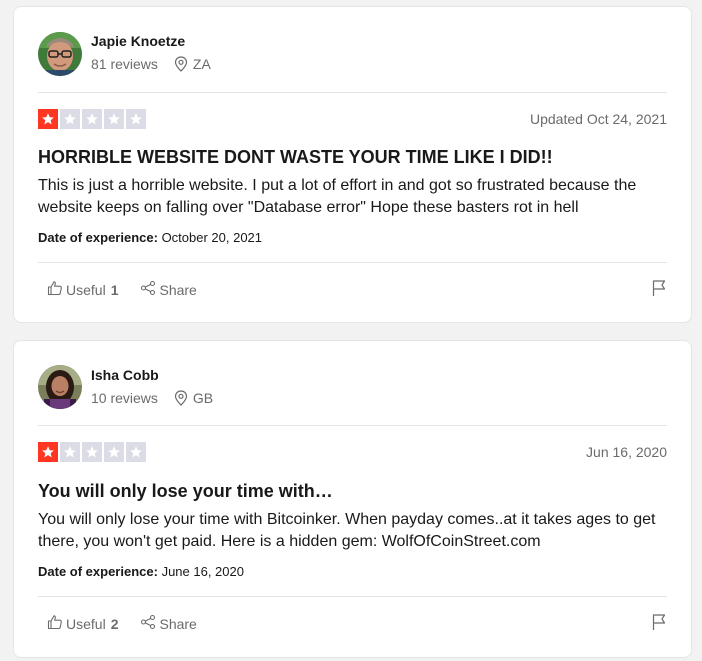 This screenshot has width=702, height=661. What do you see at coordinates (122, 623) in the screenshot?
I see `review-actions: Useful 2 Share` at bounding box center [122, 623].